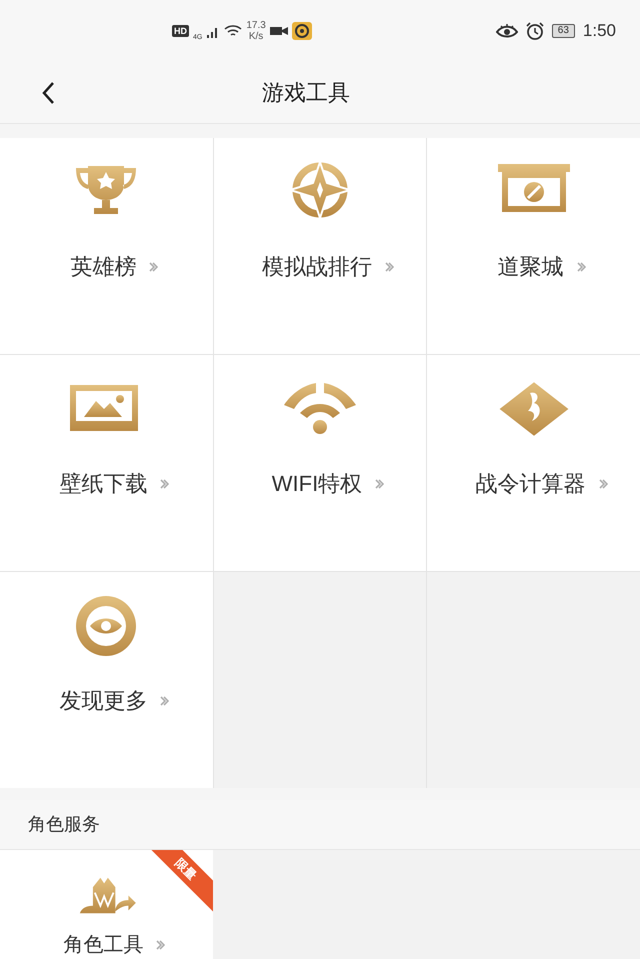 The height and width of the screenshot is (959, 640). I want to click on section-title: 角色服务, so click(64, 824).